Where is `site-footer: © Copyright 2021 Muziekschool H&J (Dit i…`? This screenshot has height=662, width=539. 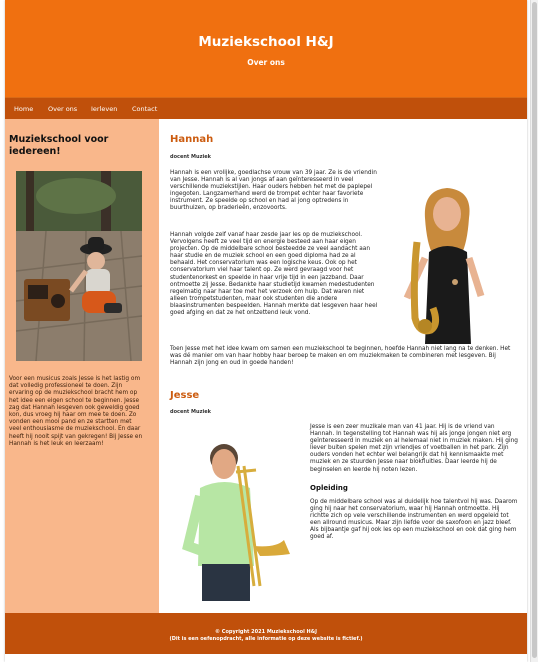 site-footer: © Copyright 2021 Muziekschool H&J (Dit i… is located at coordinates (266, 633).